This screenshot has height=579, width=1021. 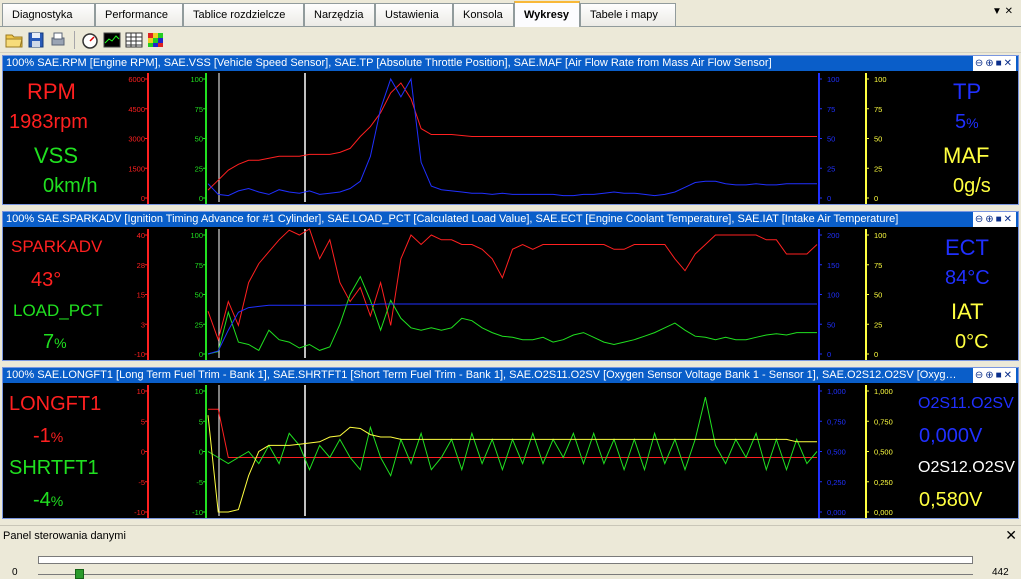 I want to click on axis-tick-label: 1500, so click(x=136, y=168).